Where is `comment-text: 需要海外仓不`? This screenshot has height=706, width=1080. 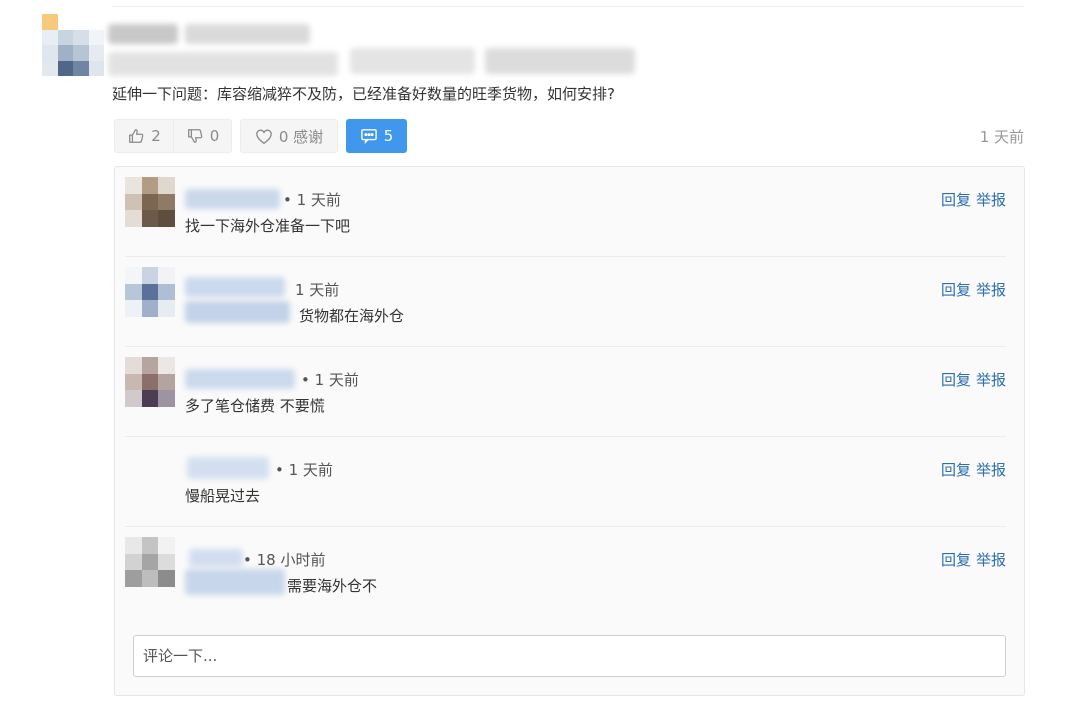 comment-text: 需要海外仓不 is located at coordinates (332, 586).